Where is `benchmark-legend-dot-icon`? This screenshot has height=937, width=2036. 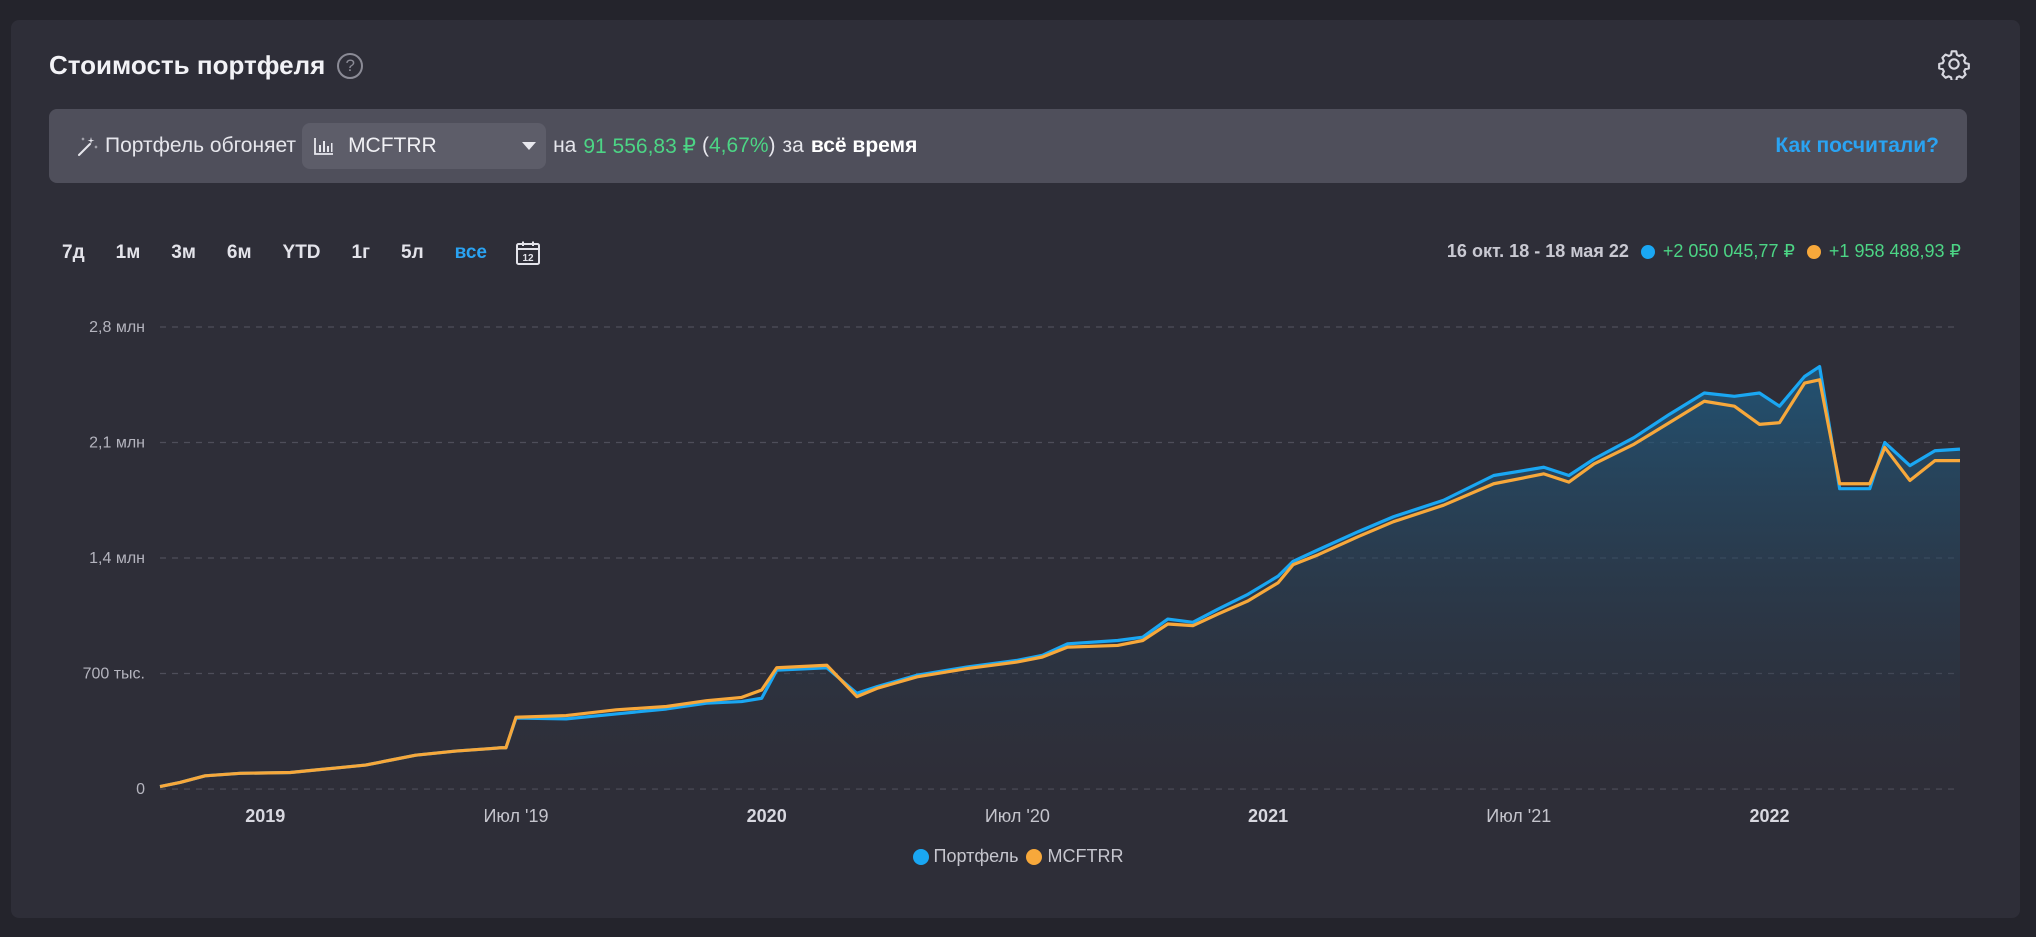
benchmark-legend-dot-icon is located at coordinates (1034, 856).